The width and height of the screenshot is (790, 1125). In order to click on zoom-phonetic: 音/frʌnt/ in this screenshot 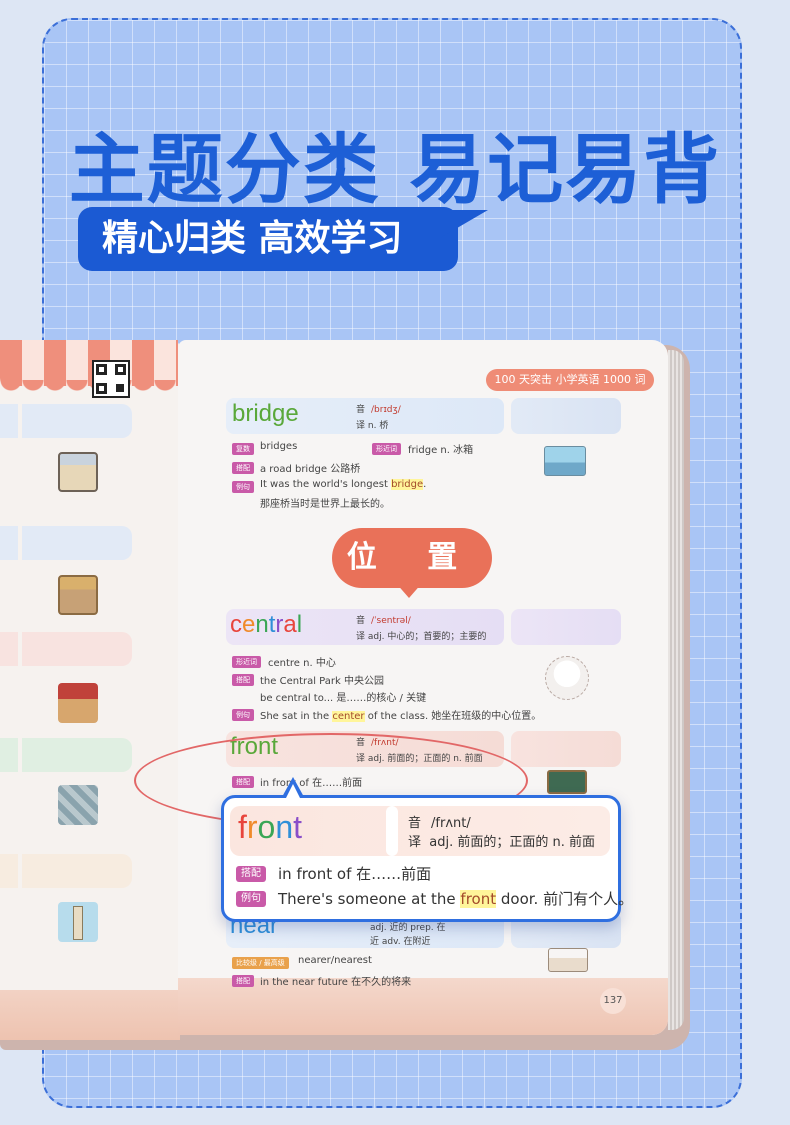, I will do `click(439, 823)`.